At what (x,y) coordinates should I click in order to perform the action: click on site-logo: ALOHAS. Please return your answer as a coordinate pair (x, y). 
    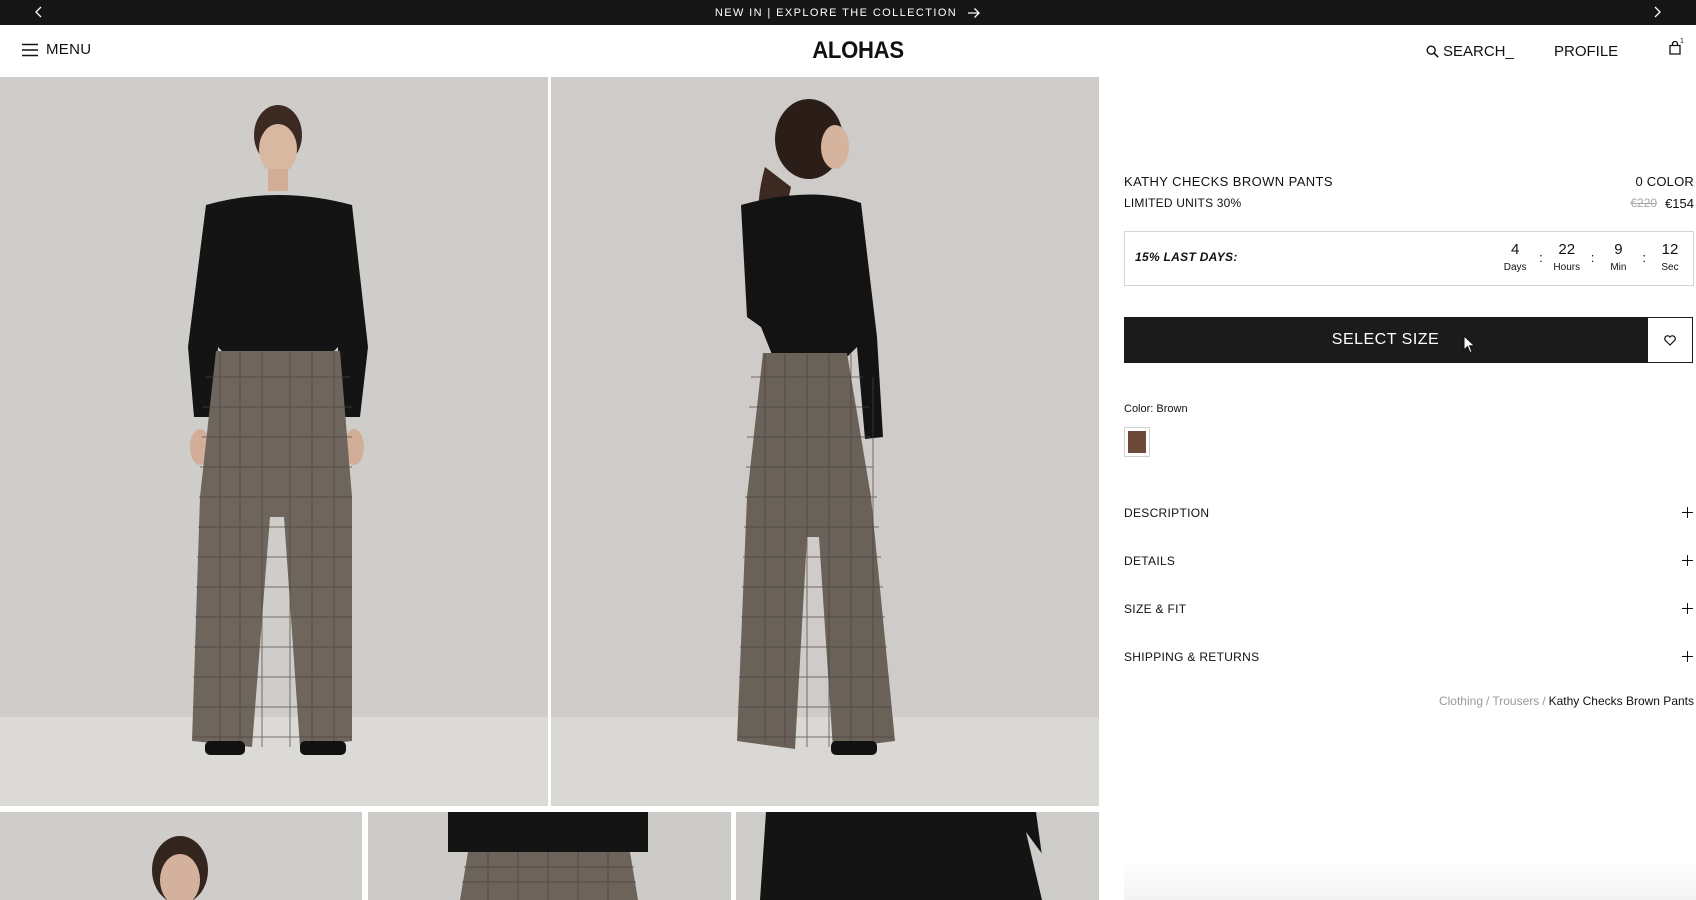
    Looking at the image, I should click on (858, 51).